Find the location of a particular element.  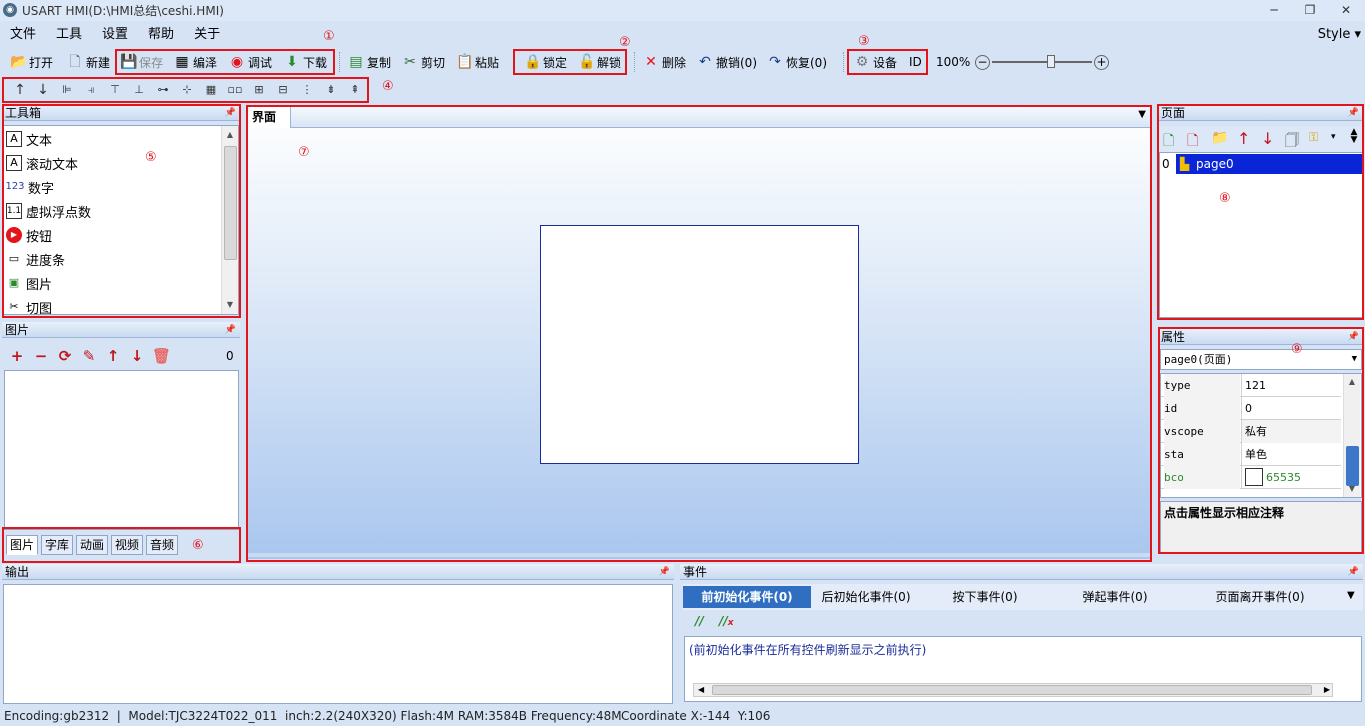

import-page-icon: 📁 is located at coordinates (1219, 138).